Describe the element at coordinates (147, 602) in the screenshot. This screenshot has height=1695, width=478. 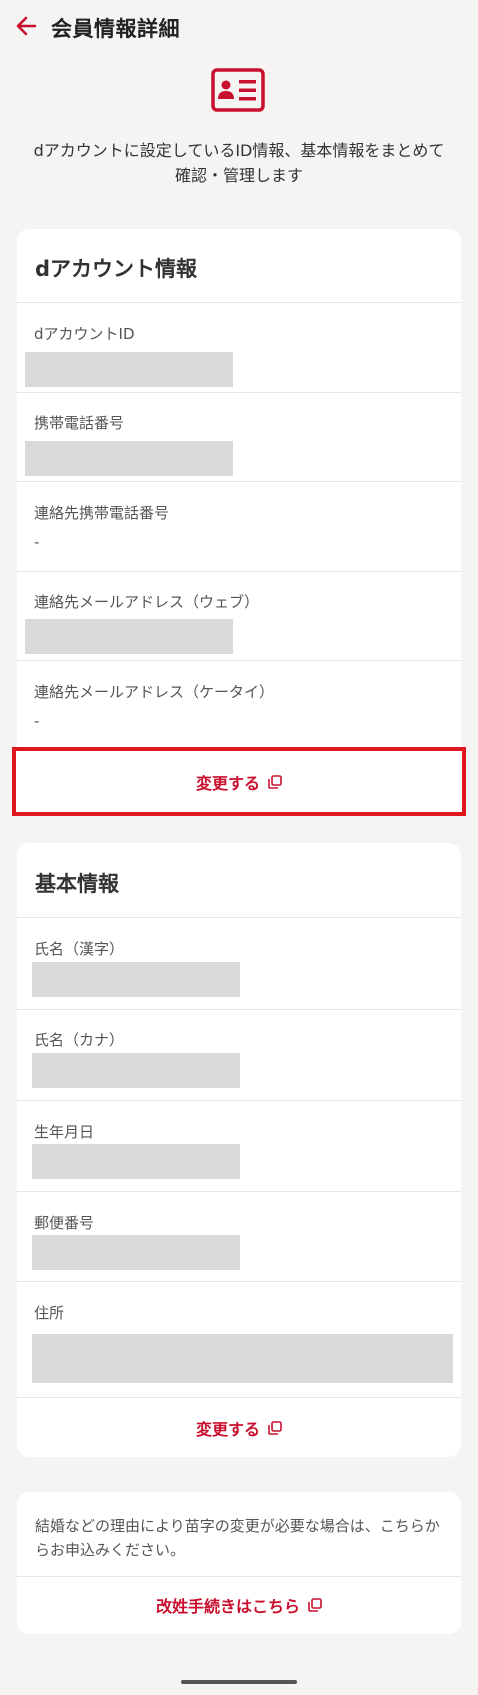
I see `field-label-contact-email-web: 連絡先メールアドレス（ウェブ）` at that location.